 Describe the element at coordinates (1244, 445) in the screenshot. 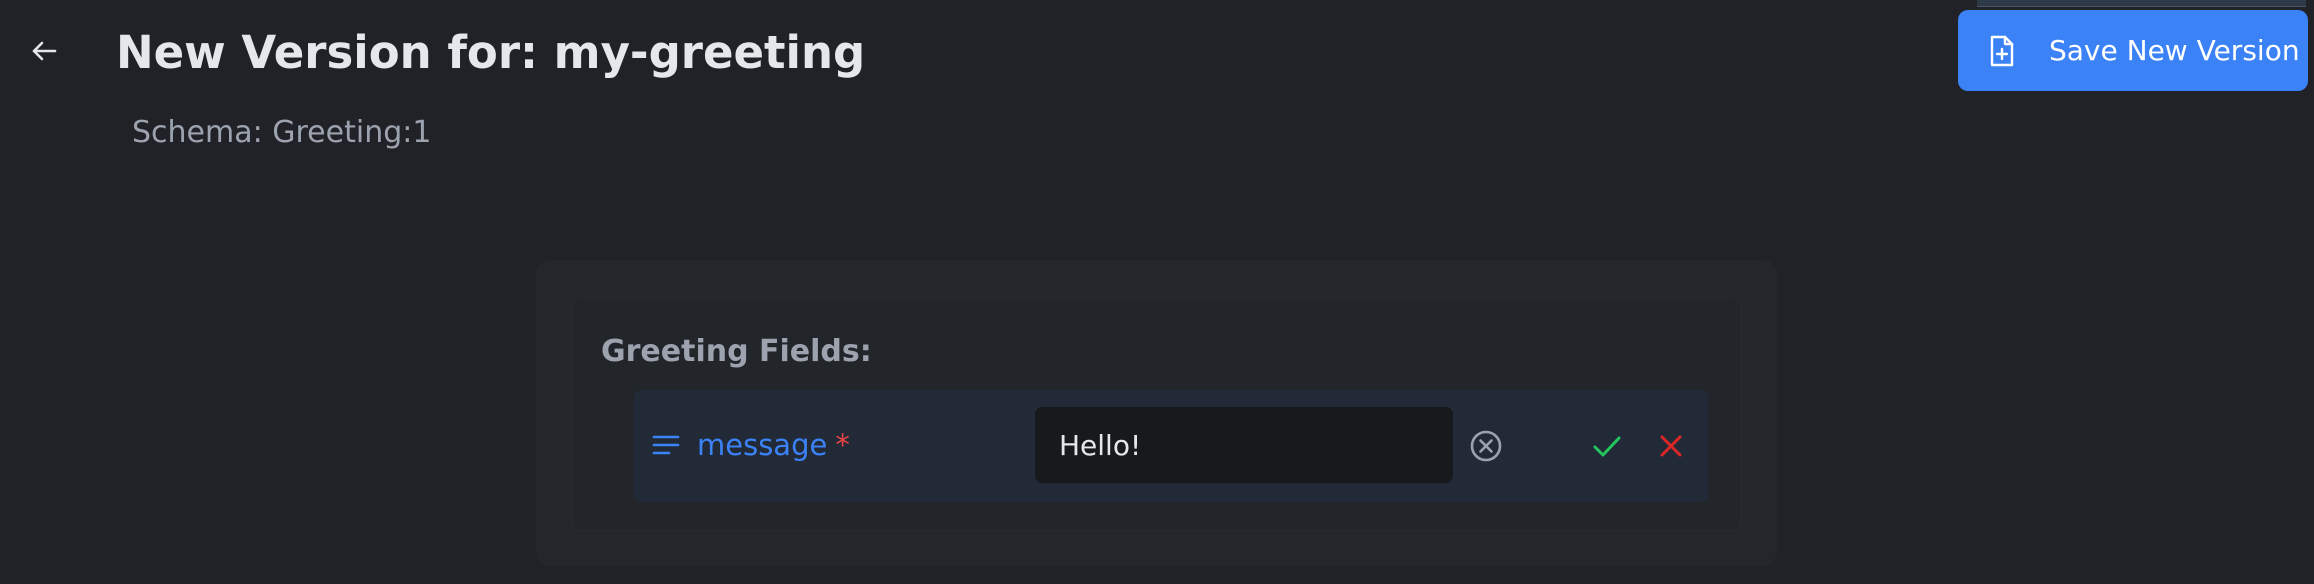

I see `message-input` at that location.